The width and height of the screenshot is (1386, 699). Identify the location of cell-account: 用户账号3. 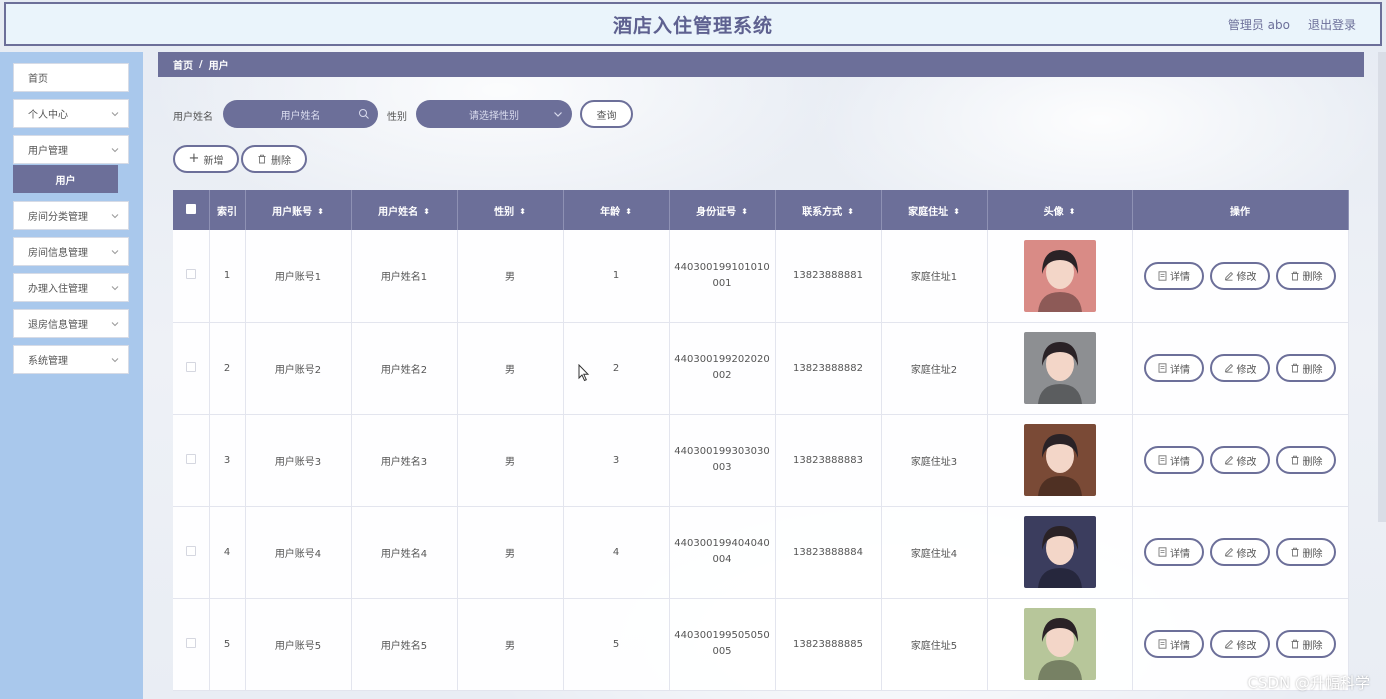
(298, 460).